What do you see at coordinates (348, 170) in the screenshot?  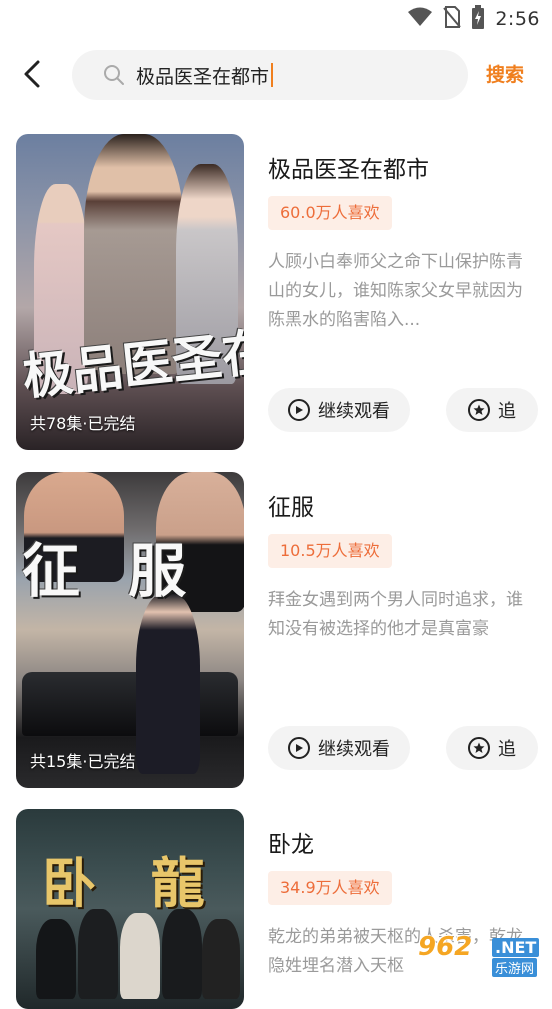 I see `drama-title: 极品医圣在都市` at bounding box center [348, 170].